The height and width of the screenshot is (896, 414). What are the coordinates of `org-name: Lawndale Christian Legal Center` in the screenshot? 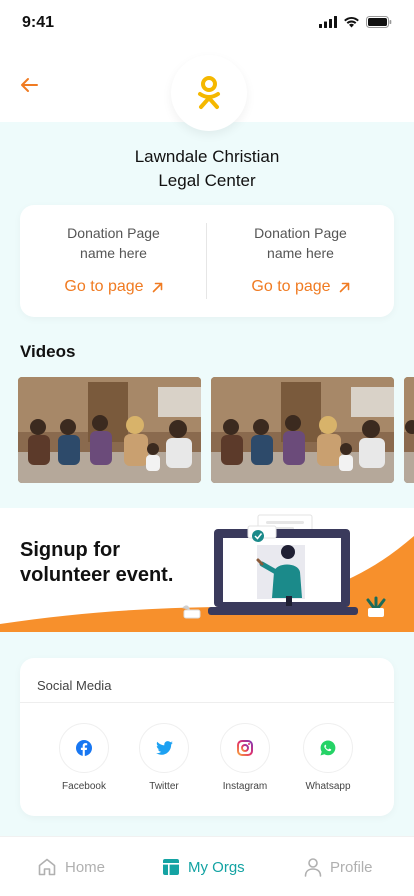 It's located at (207, 169).